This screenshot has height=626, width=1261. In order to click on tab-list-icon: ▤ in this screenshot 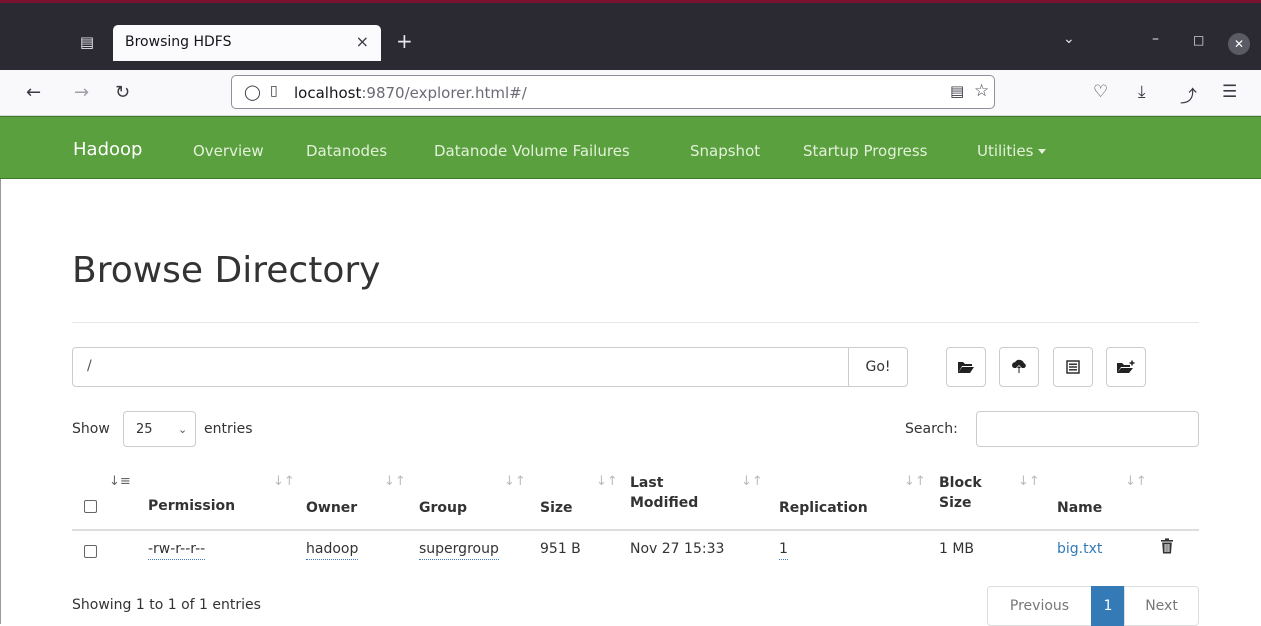, I will do `click(87, 42)`.